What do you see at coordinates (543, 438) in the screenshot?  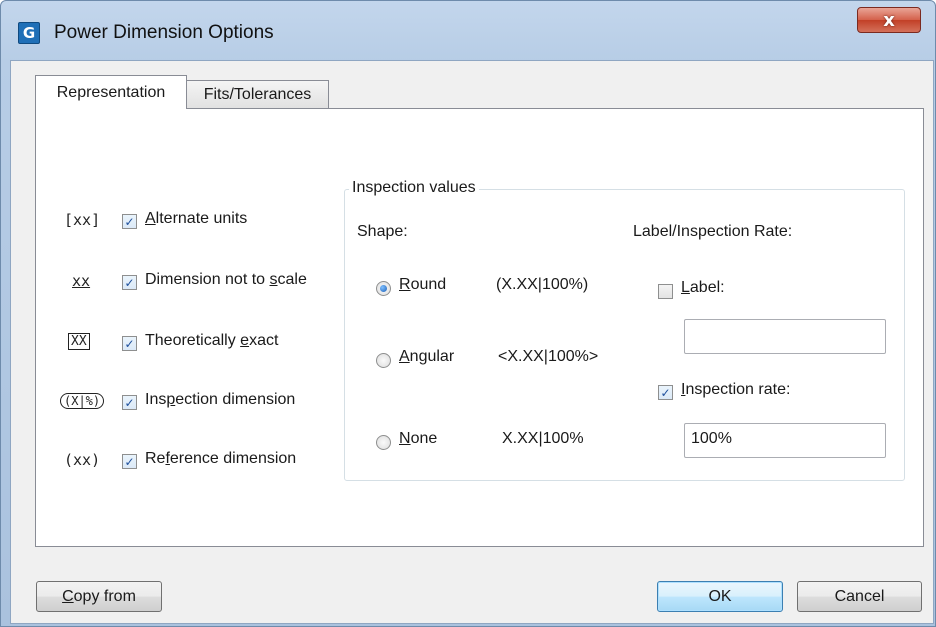 I see `shape-none-preview: X.XX|100%` at bounding box center [543, 438].